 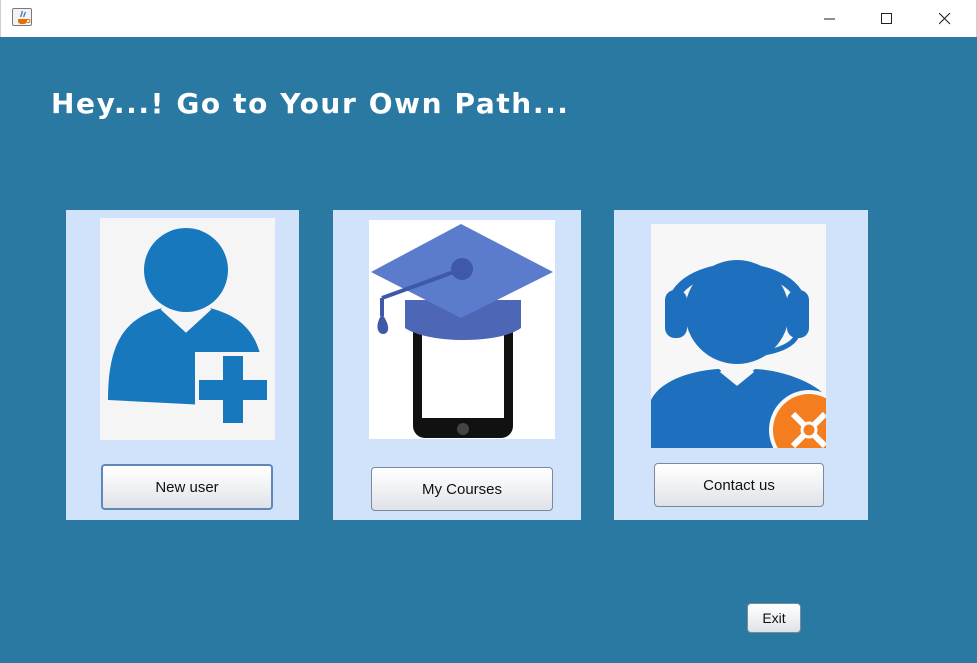 I want to click on graduation-cap-phone-icon, so click(x=462, y=329).